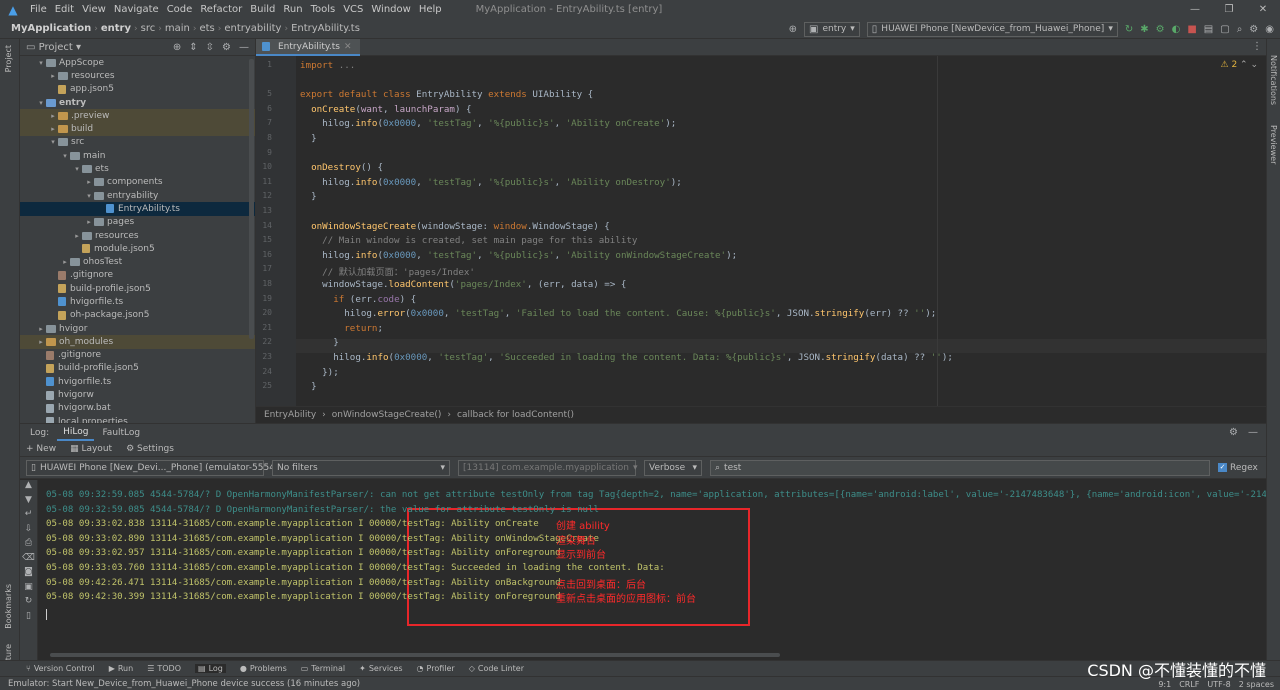 The image size is (1280, 690). What do you see at coordinates (386, 109) in the screenshot?
I see `code-line: onCreate(want, launchParam) {` at bounding box center [386, 109].